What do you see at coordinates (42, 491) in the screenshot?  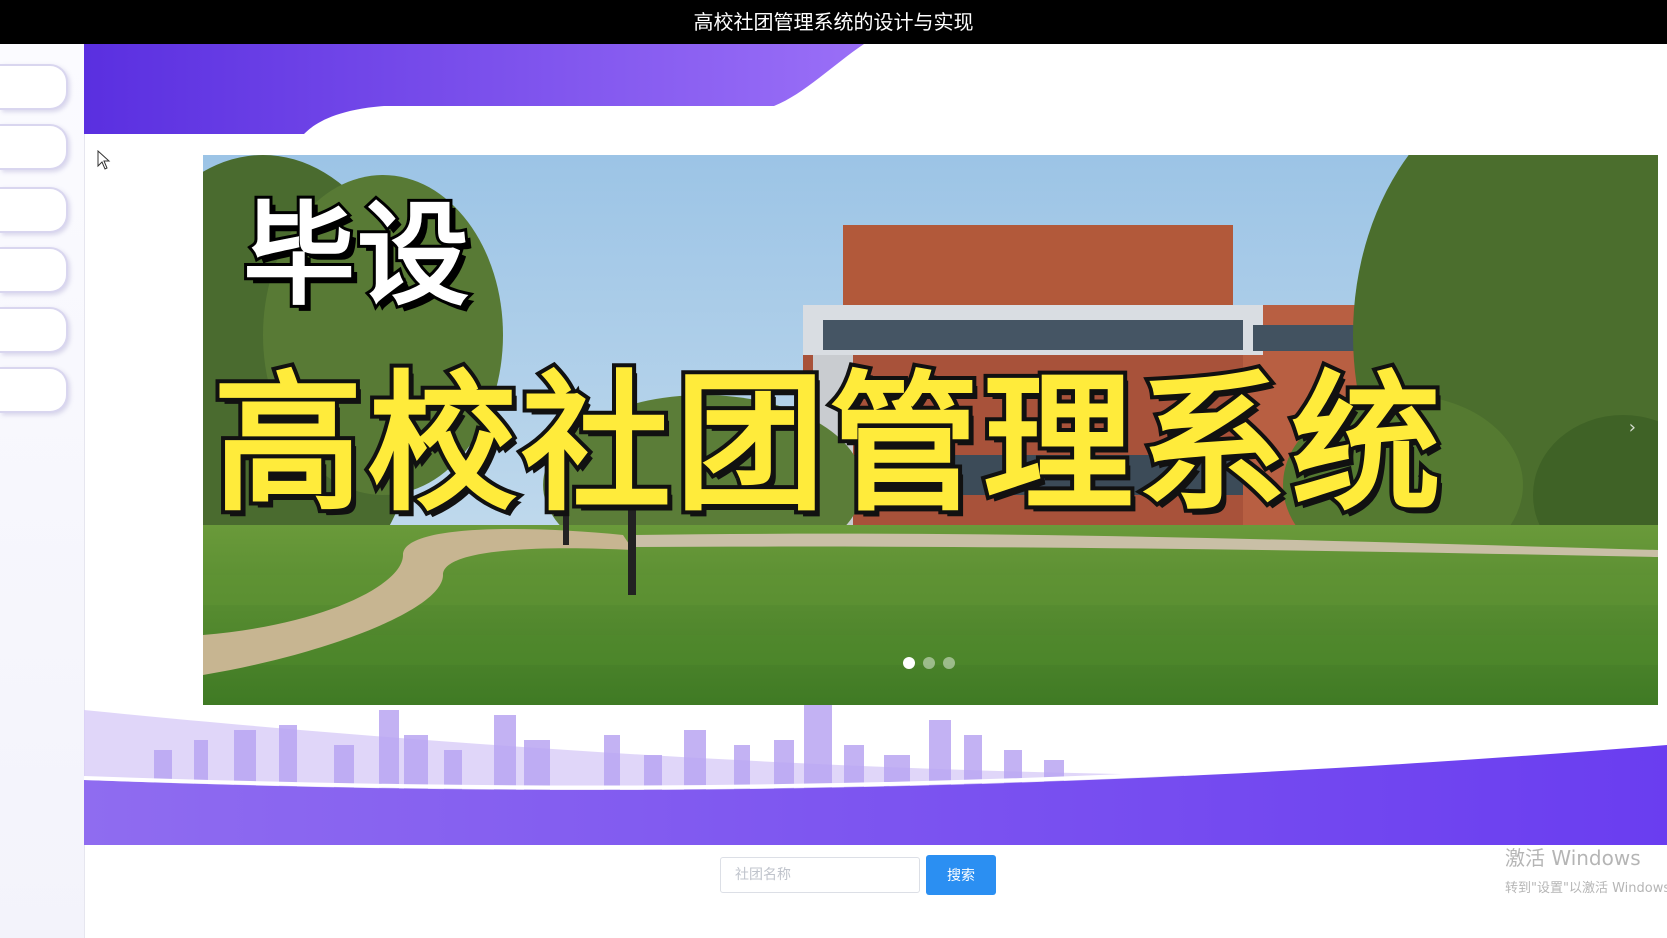 I see `sidebar` at bounding box center [42, 491].